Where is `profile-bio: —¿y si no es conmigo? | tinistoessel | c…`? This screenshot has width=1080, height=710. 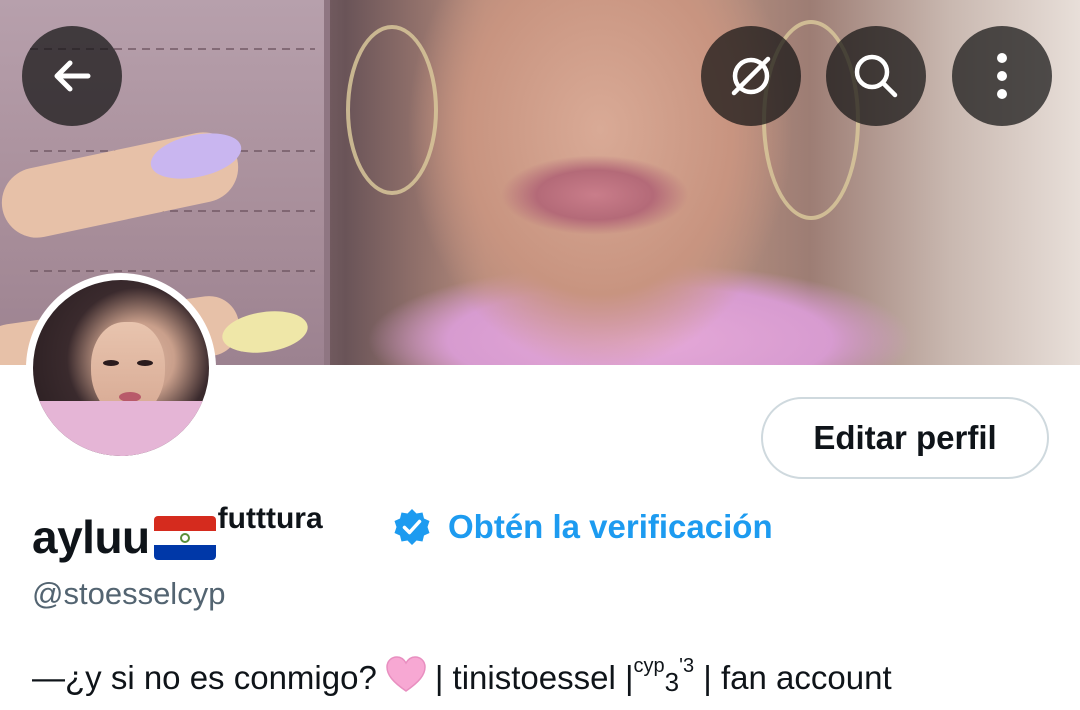 profile-bio: —¿y si no es conmigo? | tinistoessel | c… is located at coordinates (462, 678).